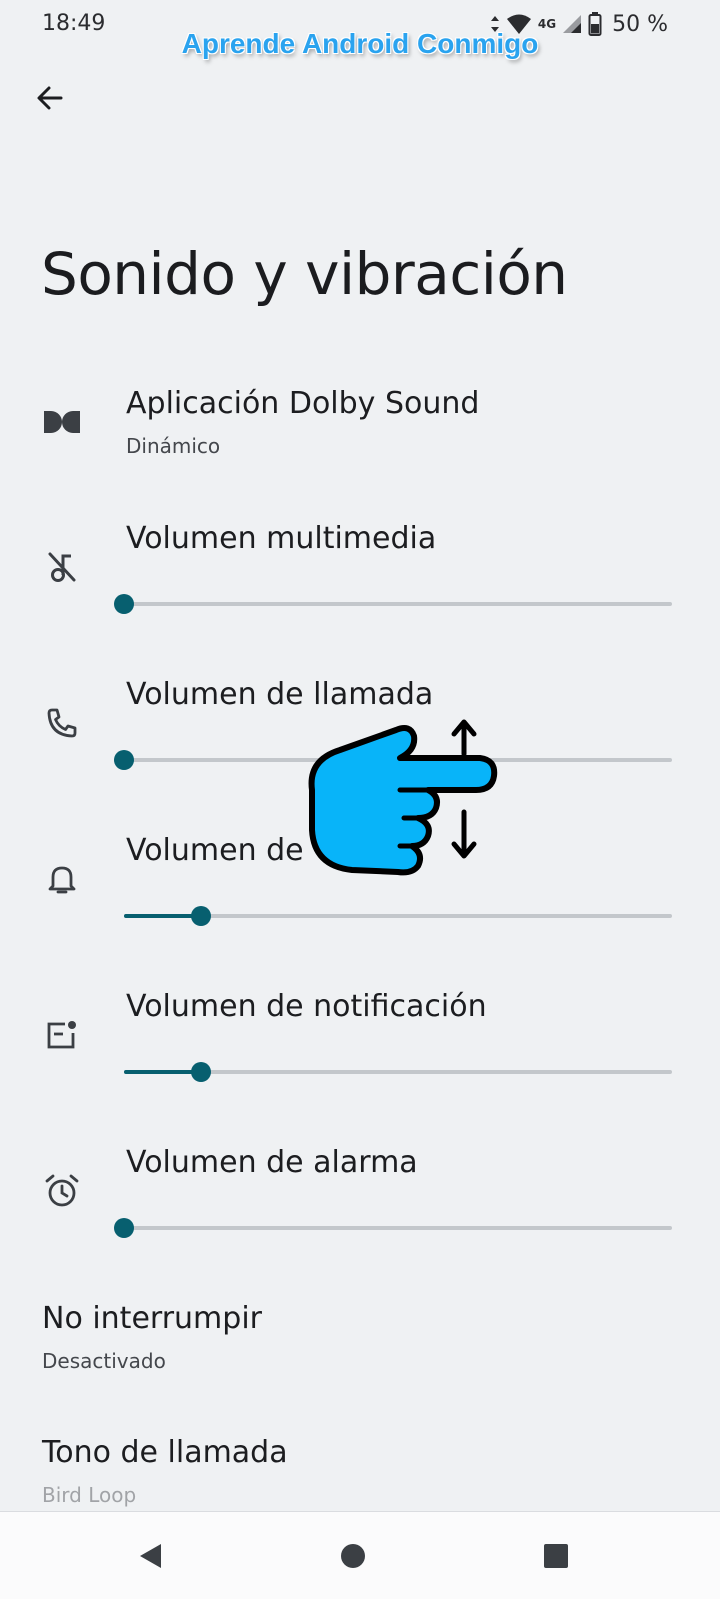 The width and height of the screenshot is (720, 1599). I want to click on media-volume-item: Volumen multimedia, so click(360, 575).